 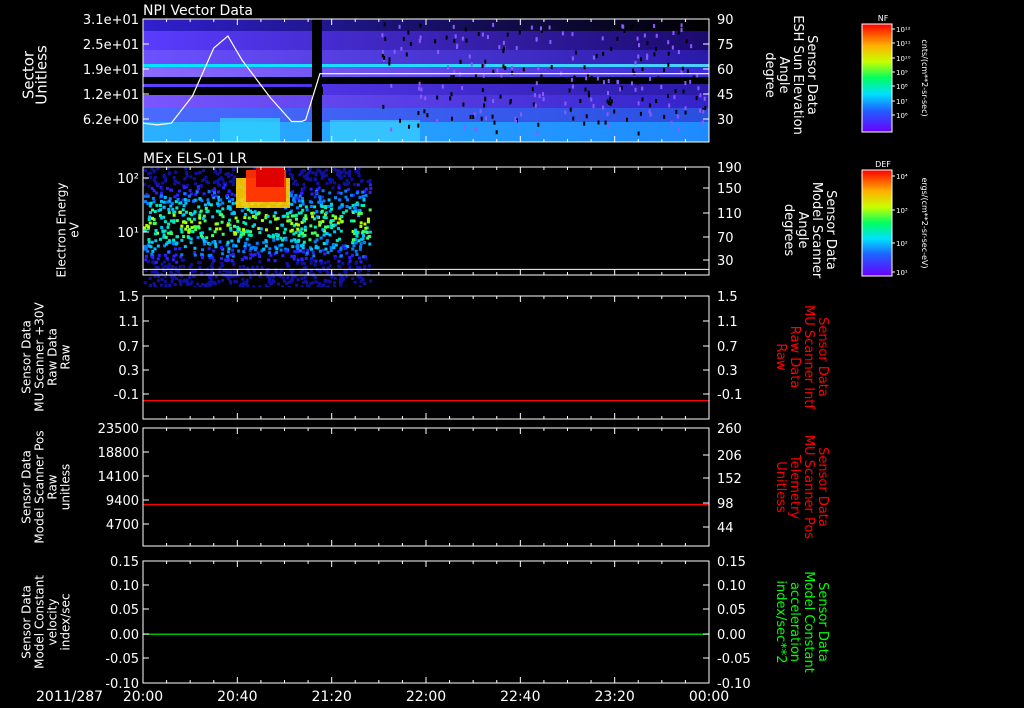 I want to click on y-axis-label: MU Scanner +30V, so click(x=40, y=357).